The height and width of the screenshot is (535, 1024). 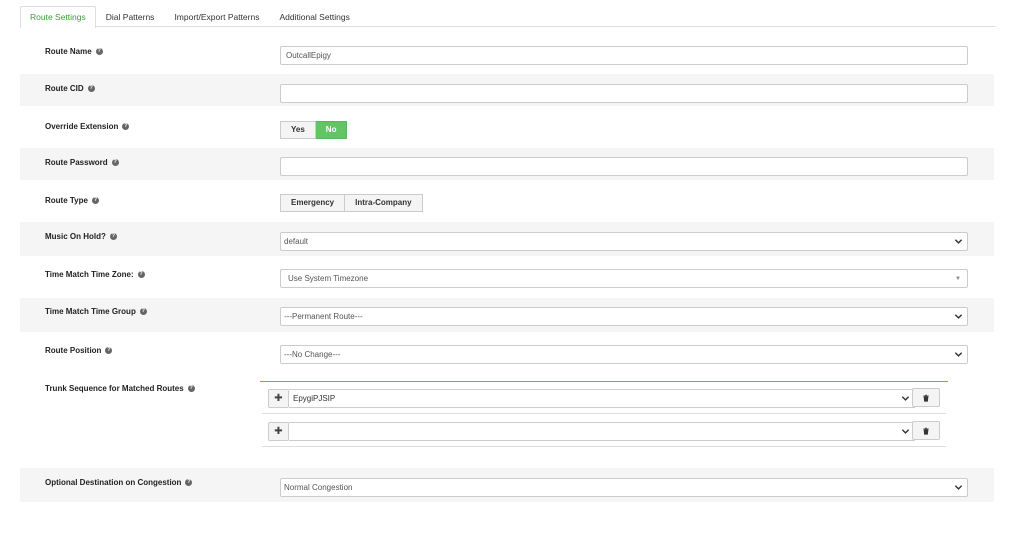 What do you see at coordinates (73, 350) in the screenshot?
I see `route-position-label-text: Route Position` at bounding box center [73, 350].